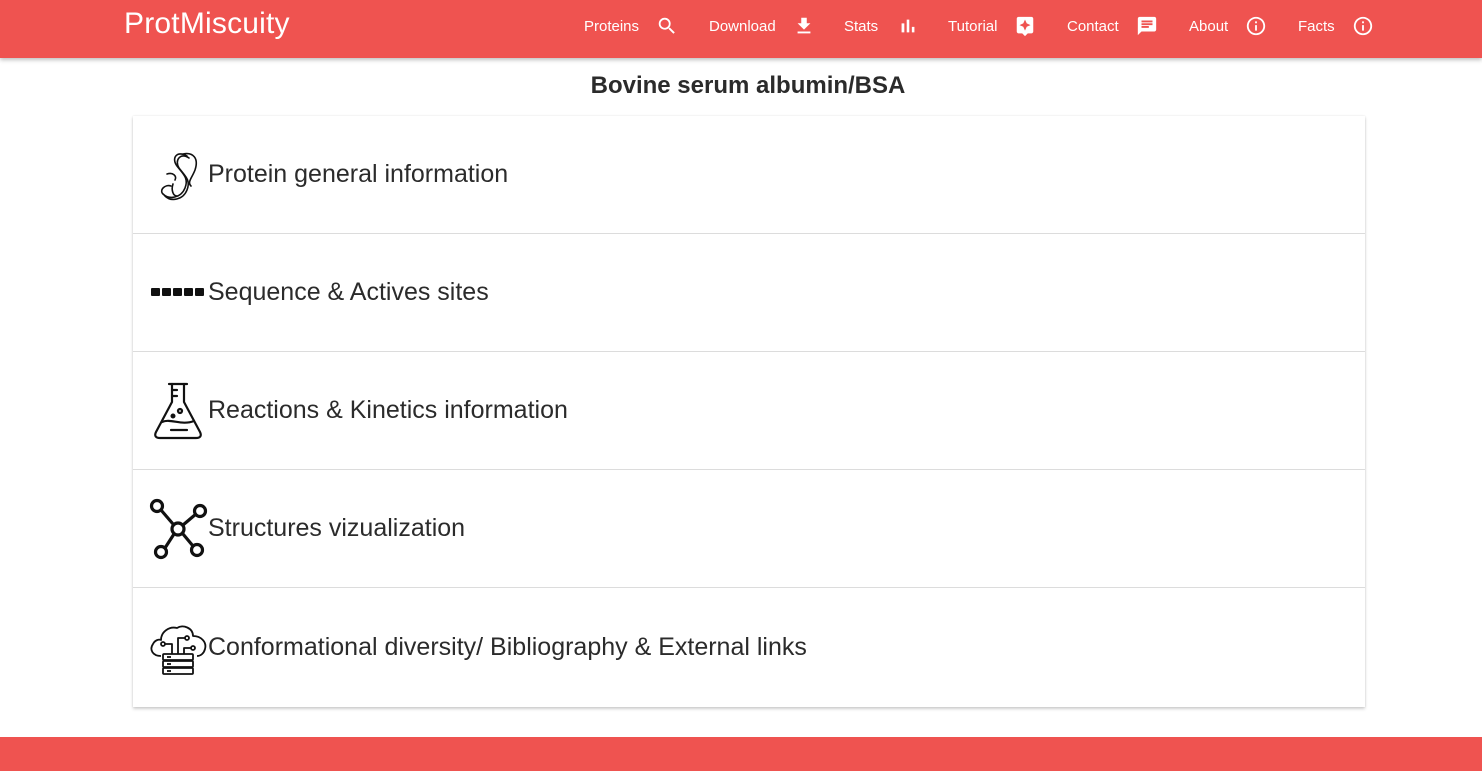 Image resolution: width=1482 pixels, height=771 pixels. Describe the element at coordinates (882, 26) in the screenshot. I see `nav-item-stats: Stats` at that location.